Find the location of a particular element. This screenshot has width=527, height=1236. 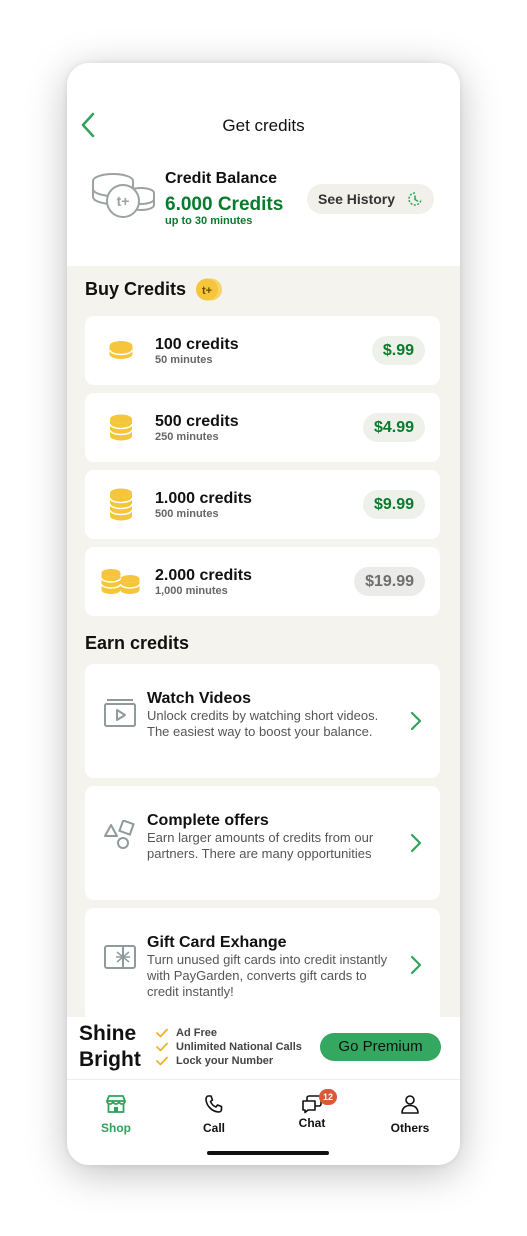

perk-item: Lock your Number is located at coordinates (229, 1061).